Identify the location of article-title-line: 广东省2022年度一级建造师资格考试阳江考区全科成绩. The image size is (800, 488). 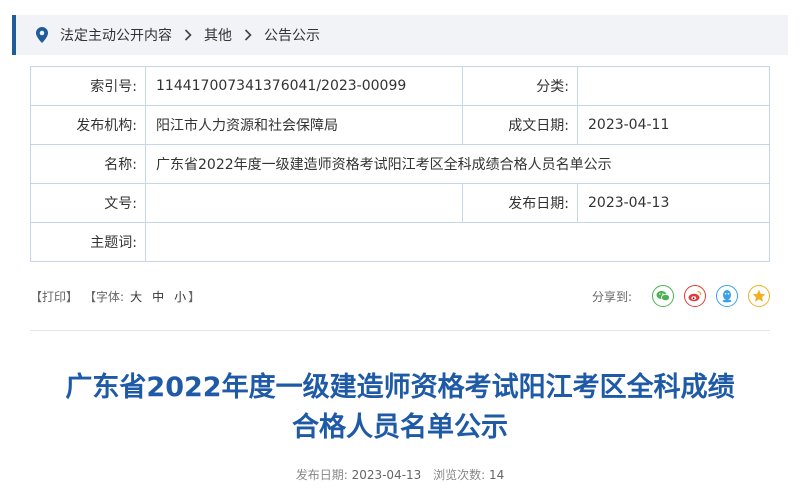
(400, 387).